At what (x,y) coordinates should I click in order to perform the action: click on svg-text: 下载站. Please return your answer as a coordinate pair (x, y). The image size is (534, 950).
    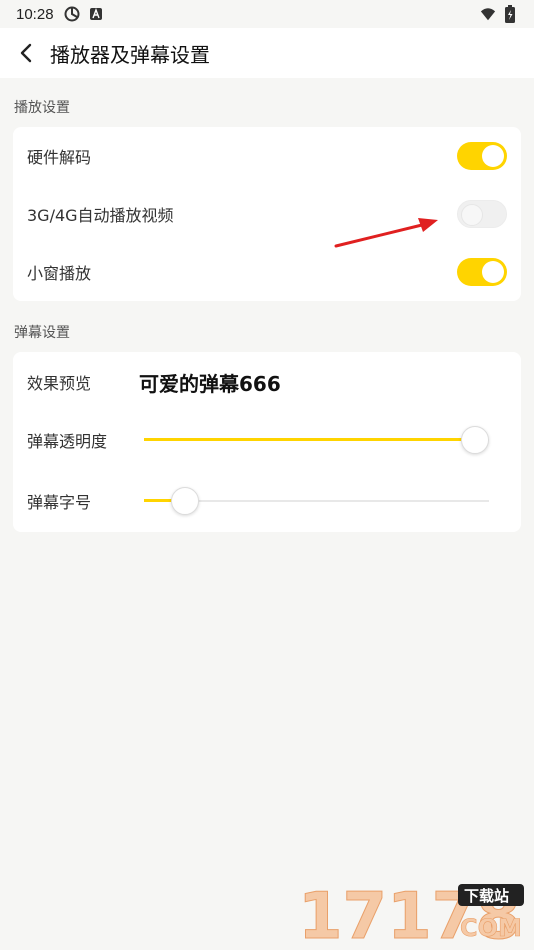
    Looking at the image, I should click on (486, 896).